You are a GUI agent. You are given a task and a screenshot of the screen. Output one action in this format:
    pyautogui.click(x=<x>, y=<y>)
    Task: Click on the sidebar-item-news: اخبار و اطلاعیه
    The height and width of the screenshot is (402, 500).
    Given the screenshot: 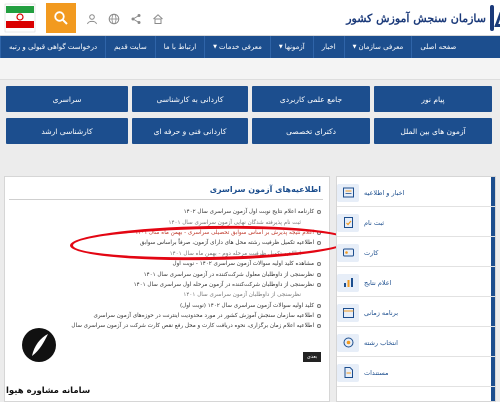 What is the action you would take?
    pyautogui.click(x=416, y=193)
    